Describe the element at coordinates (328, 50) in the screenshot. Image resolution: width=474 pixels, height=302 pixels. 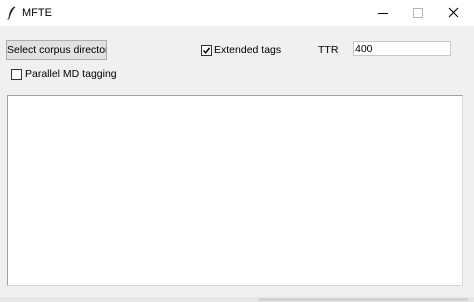
I see `ttr-label: TTR` at that location.